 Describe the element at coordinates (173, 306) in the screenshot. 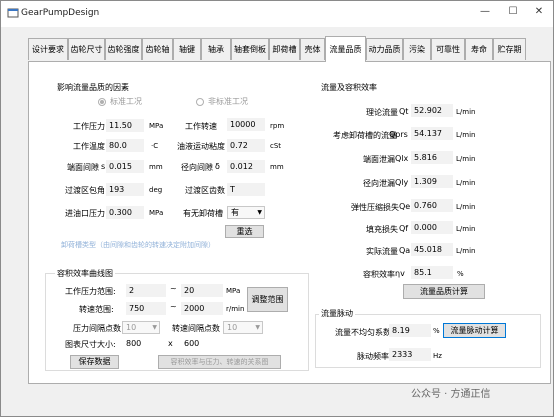

I see `speed-tilde: ~` at that location.